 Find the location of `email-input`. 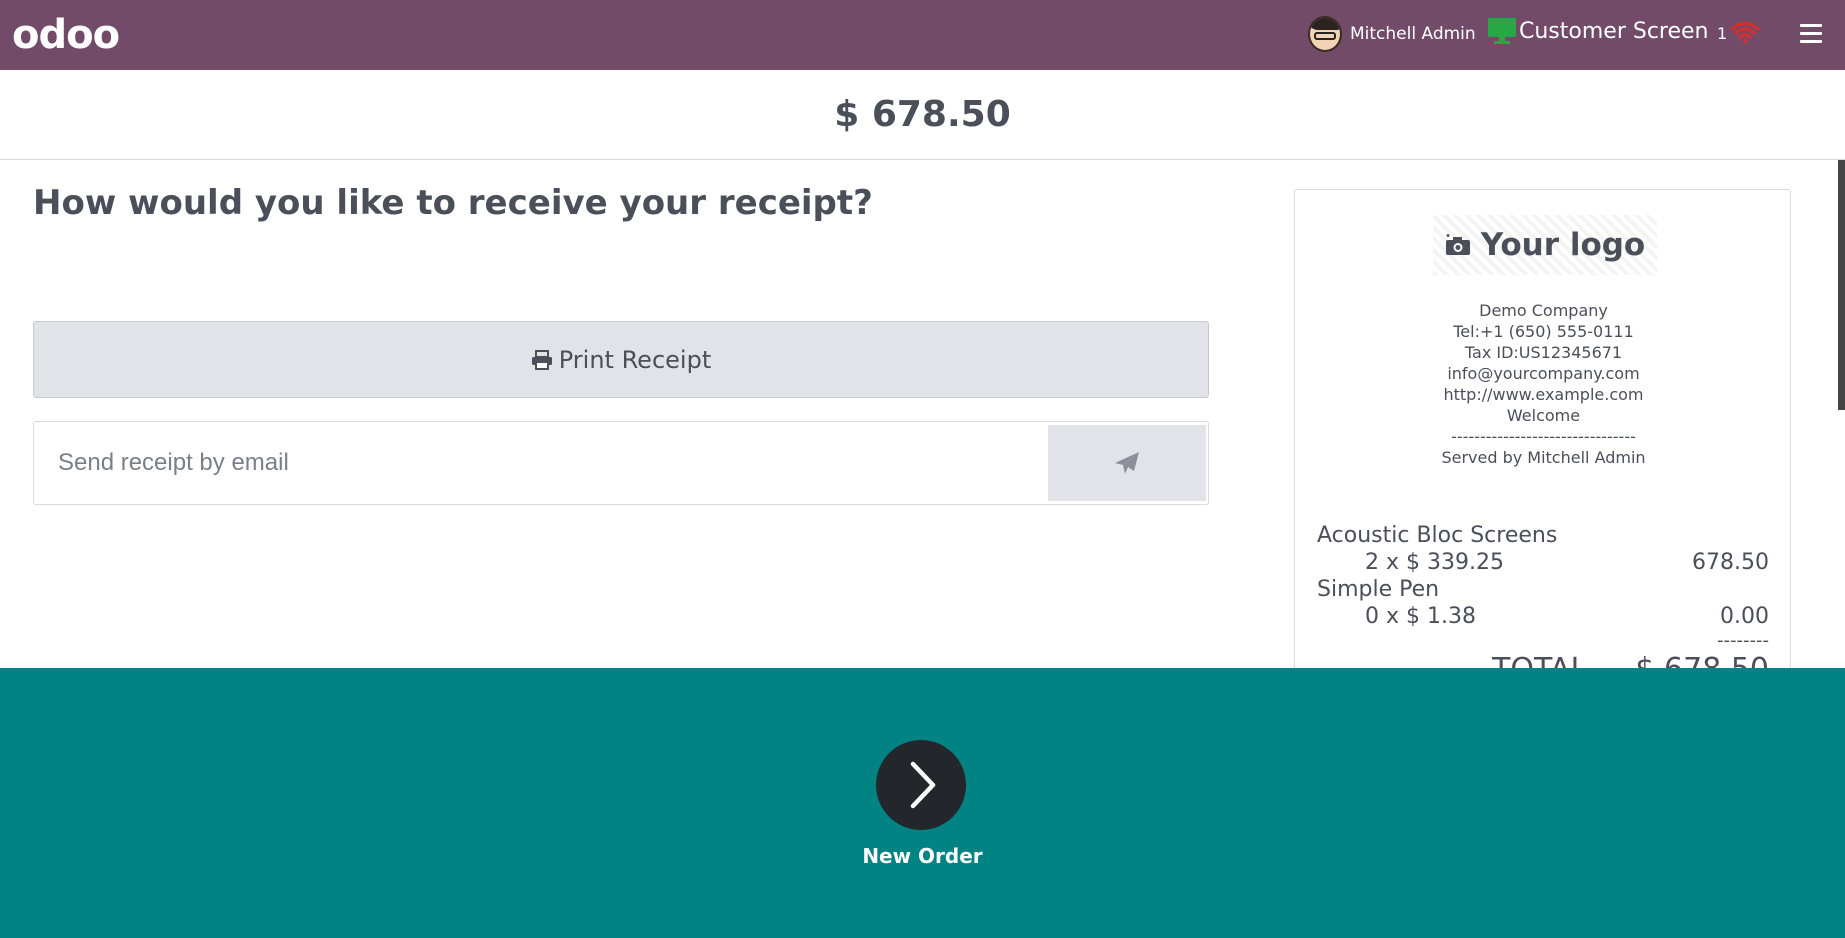

email-input is located at coordinates (558, 463).